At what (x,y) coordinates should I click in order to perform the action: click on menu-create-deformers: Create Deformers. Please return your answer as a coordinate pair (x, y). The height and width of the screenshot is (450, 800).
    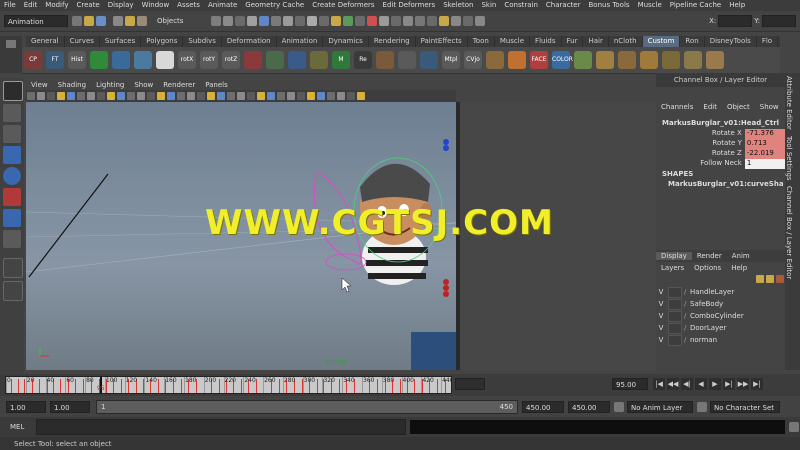
    Looking at the image, I should click on (343, 5).